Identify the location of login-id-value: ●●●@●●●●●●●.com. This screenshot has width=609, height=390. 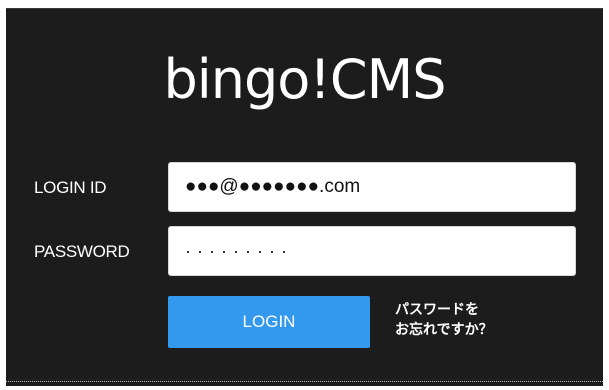
(273, 186).